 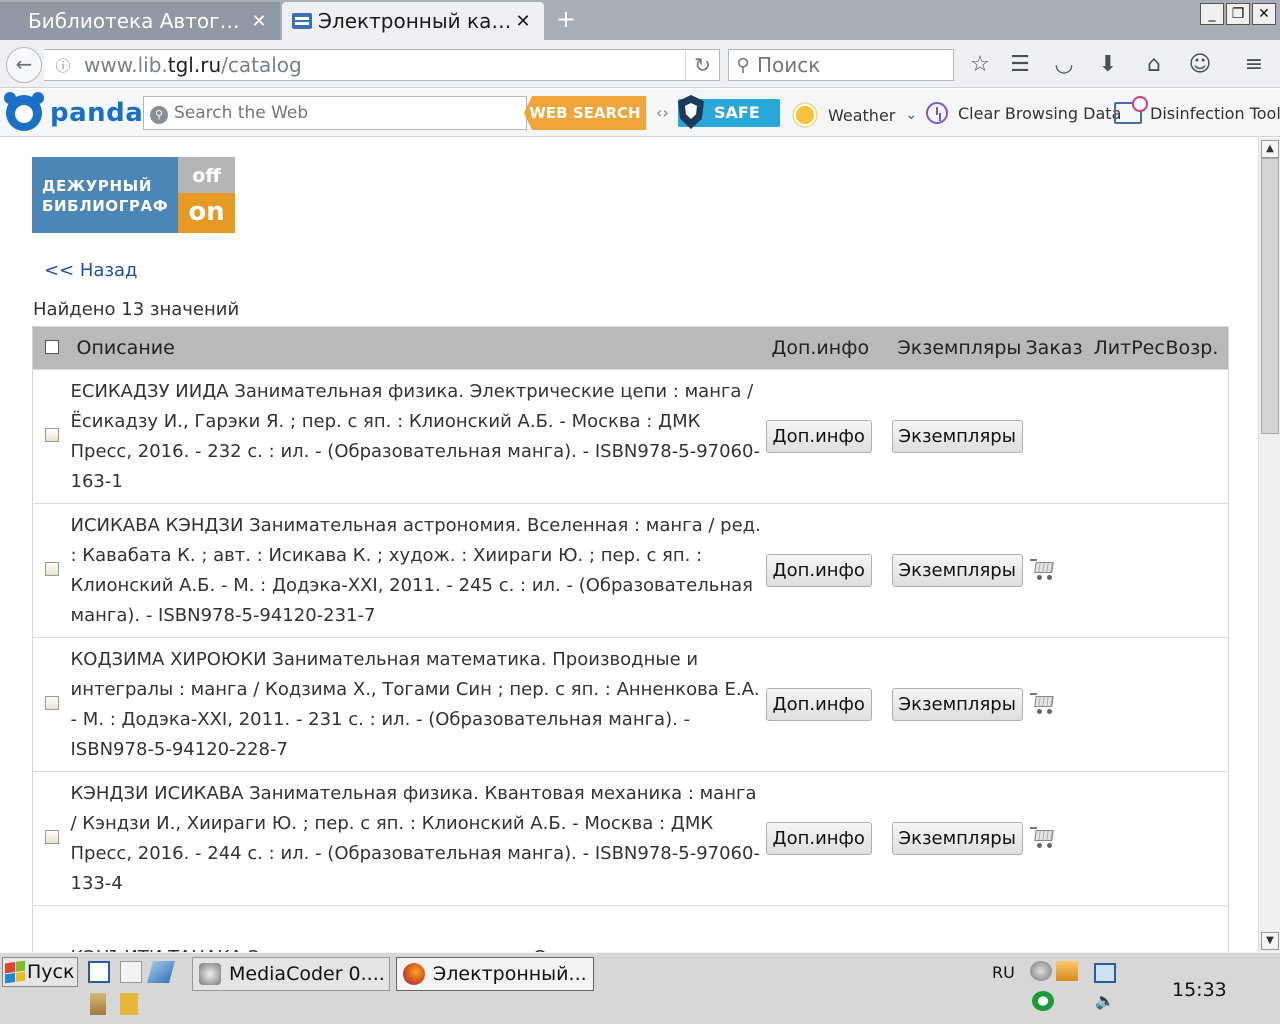 What do you see at coordinates (847, 65) in the screenshot?
I see `browser-search-input` at bounding box center [847, 65].